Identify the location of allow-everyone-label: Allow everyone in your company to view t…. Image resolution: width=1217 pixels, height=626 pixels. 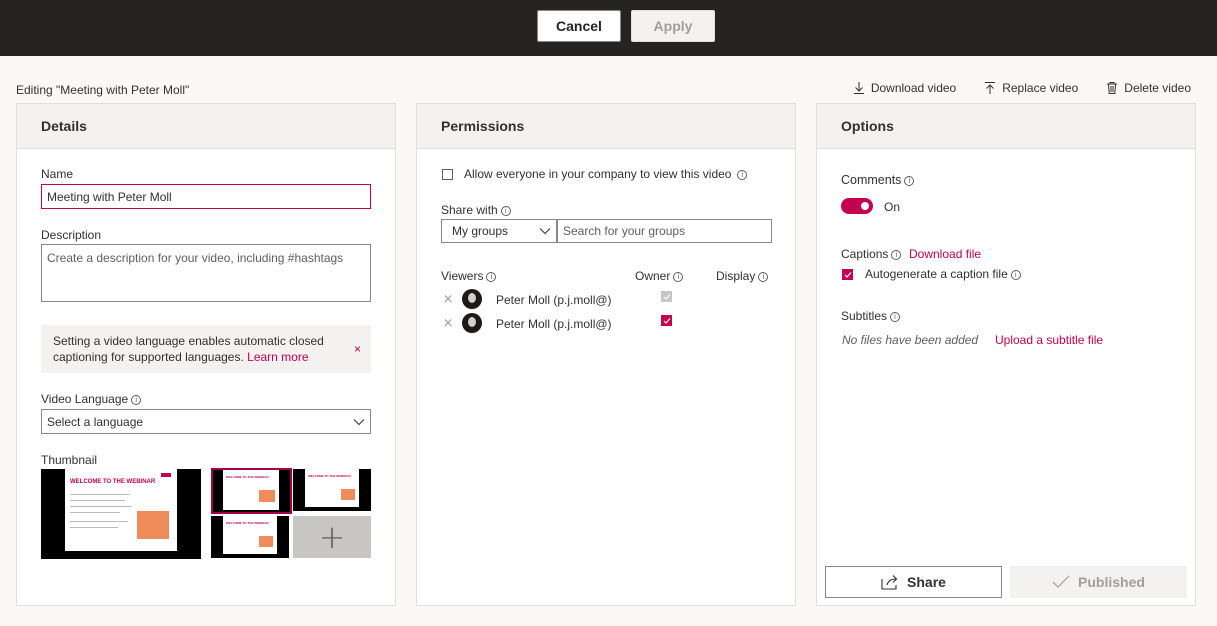
(606, 174).